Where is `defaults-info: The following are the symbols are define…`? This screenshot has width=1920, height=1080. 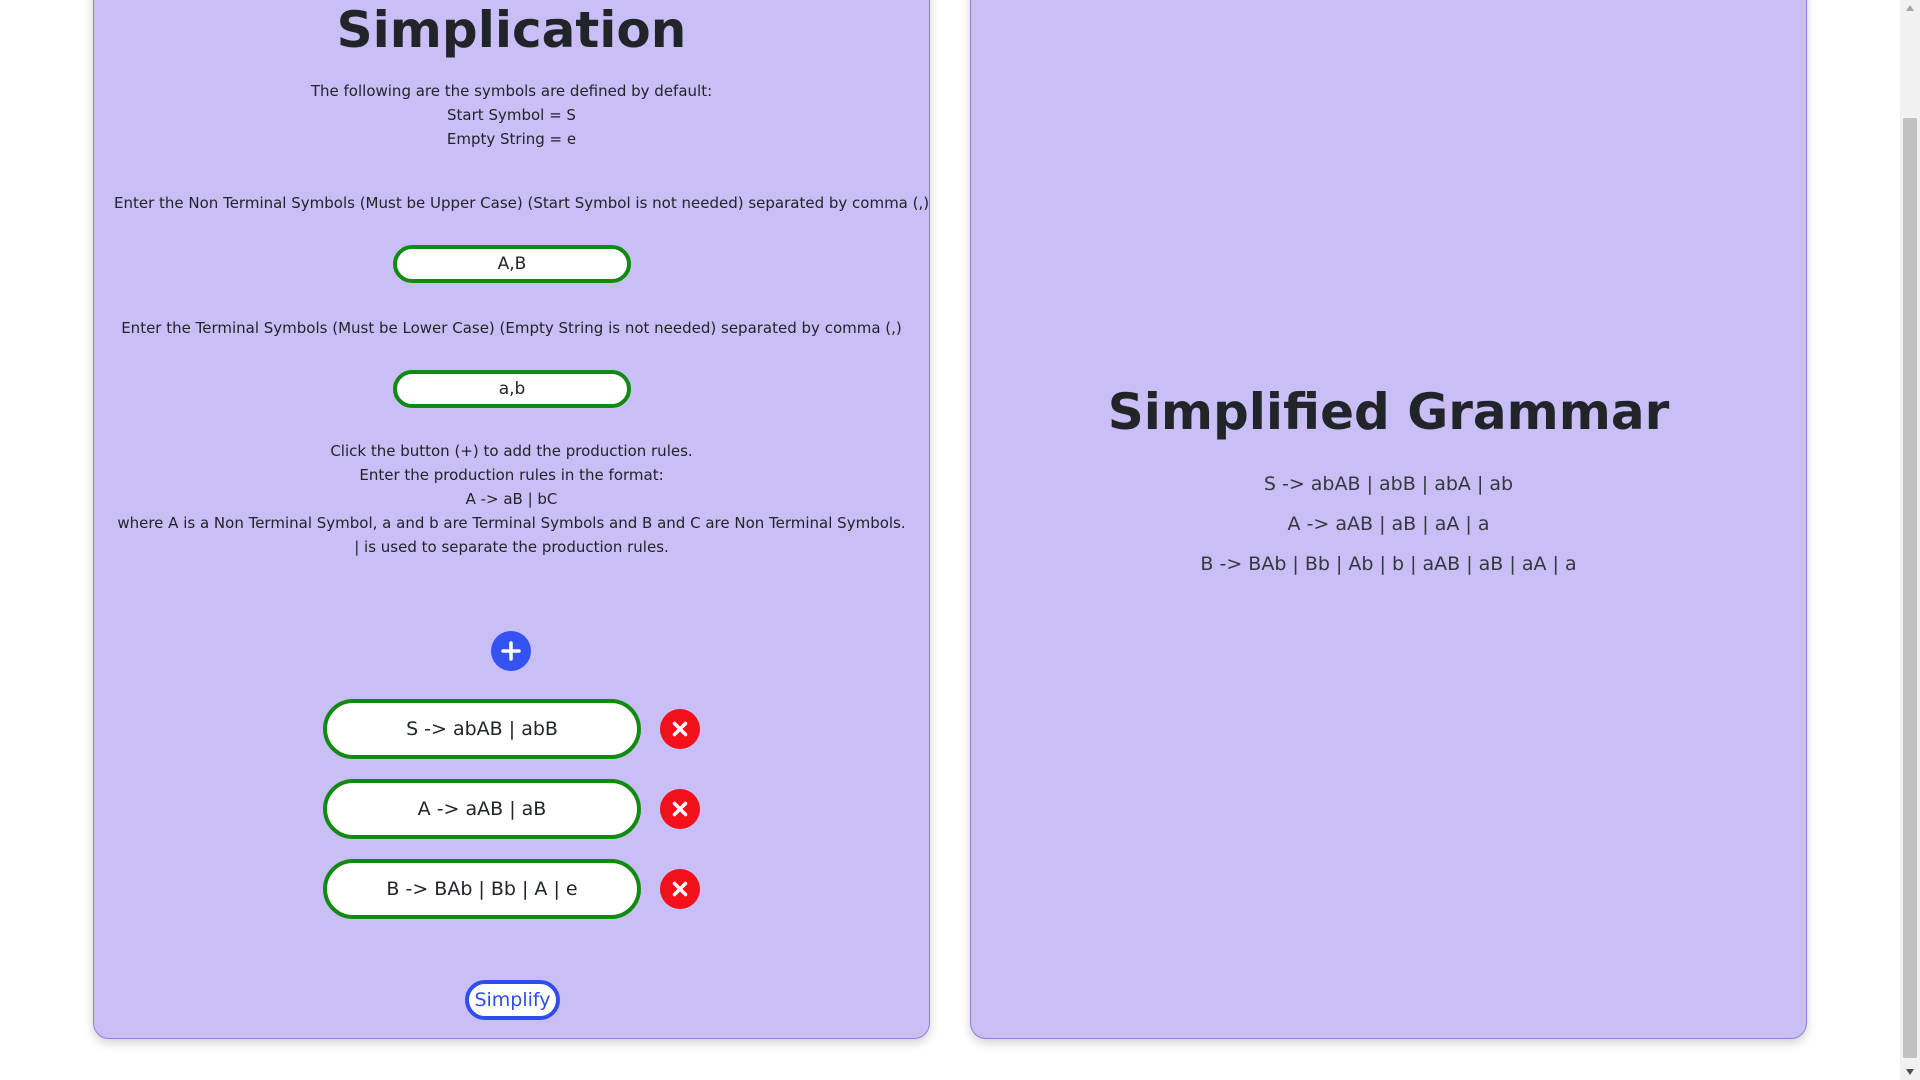 defaults-info: The following are the symbols are define… is located at coordinates (511, 115).